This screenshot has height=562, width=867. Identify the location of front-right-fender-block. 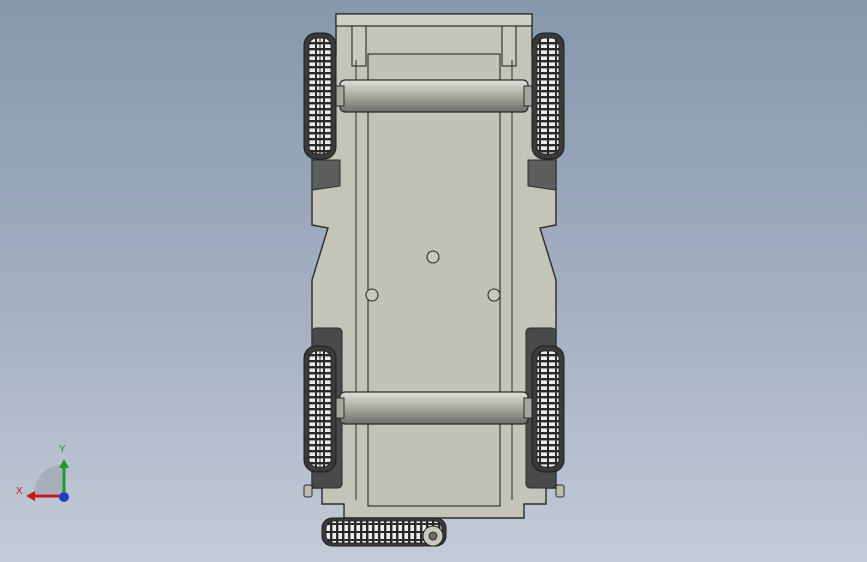
(542, 175).